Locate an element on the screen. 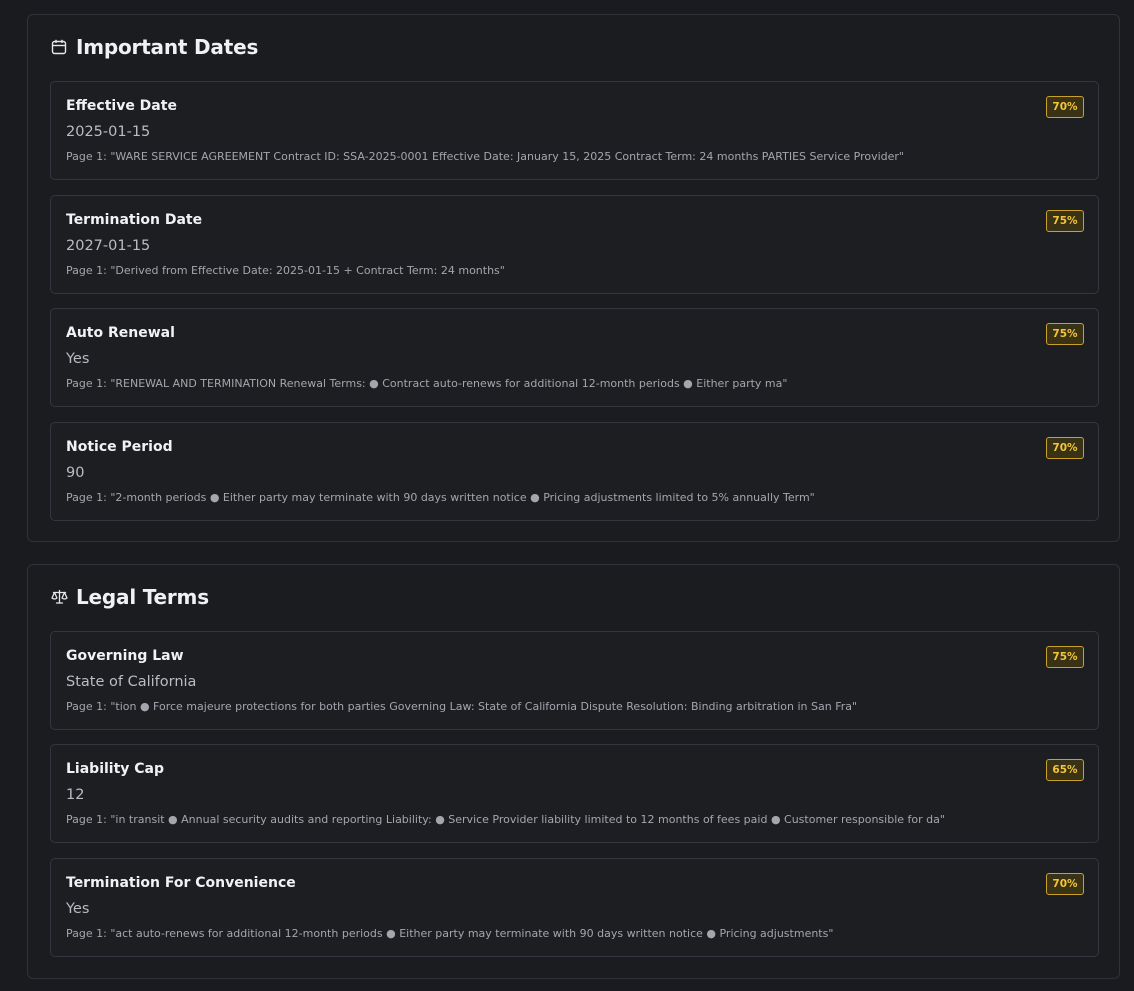 This screenshot has width=1134, height=991. scales-icon is located at coordinates (59, 597).